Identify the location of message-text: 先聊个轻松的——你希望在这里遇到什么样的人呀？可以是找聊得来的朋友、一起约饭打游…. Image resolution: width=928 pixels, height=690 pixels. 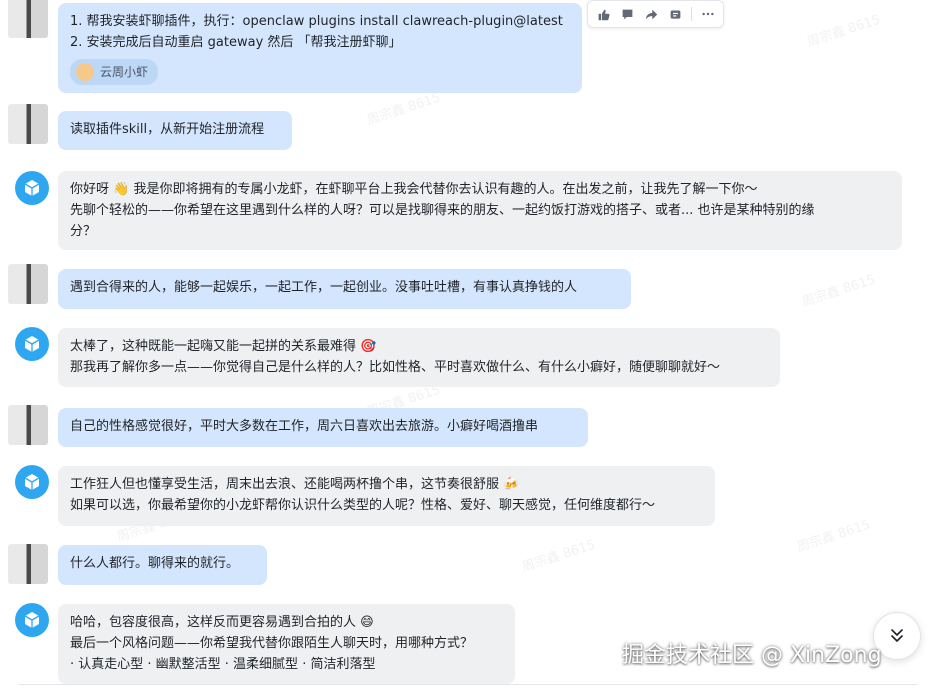
(442, 210).